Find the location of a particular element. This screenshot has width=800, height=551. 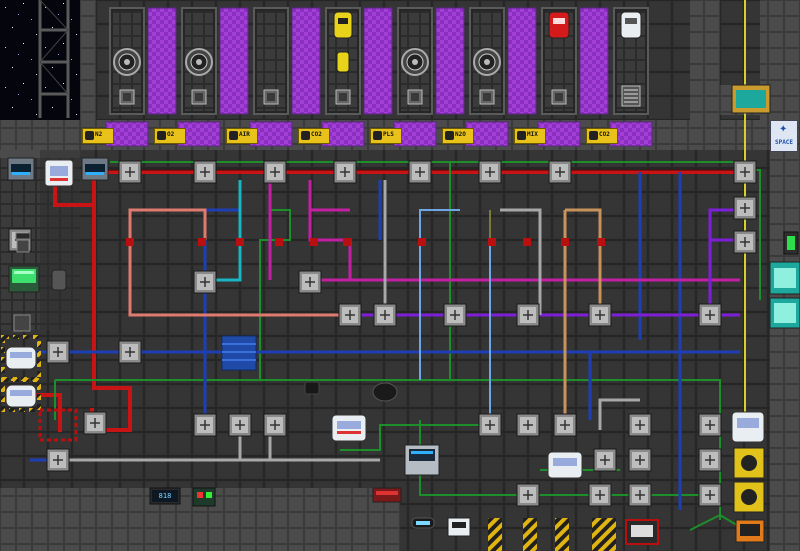

chamber-sign-label: O2 is located at coordinates (171, 134).